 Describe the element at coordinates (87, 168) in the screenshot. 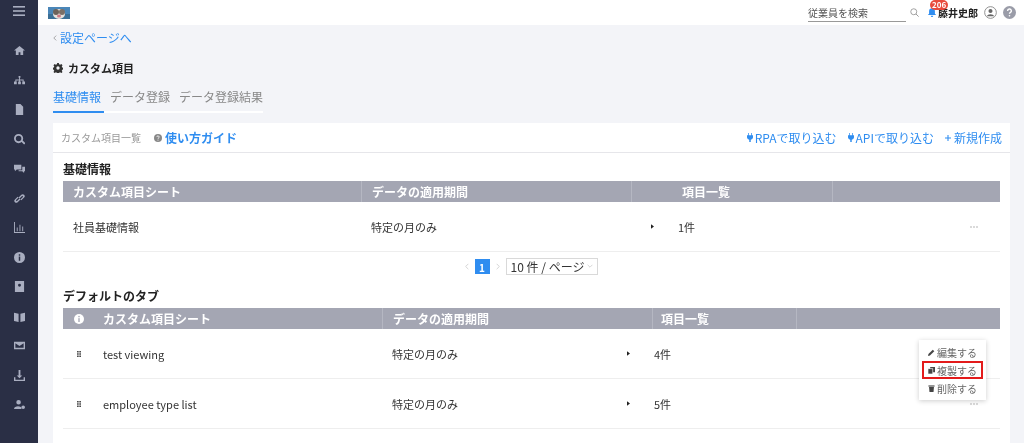

I see `section-title: 基礎情報` at that location.